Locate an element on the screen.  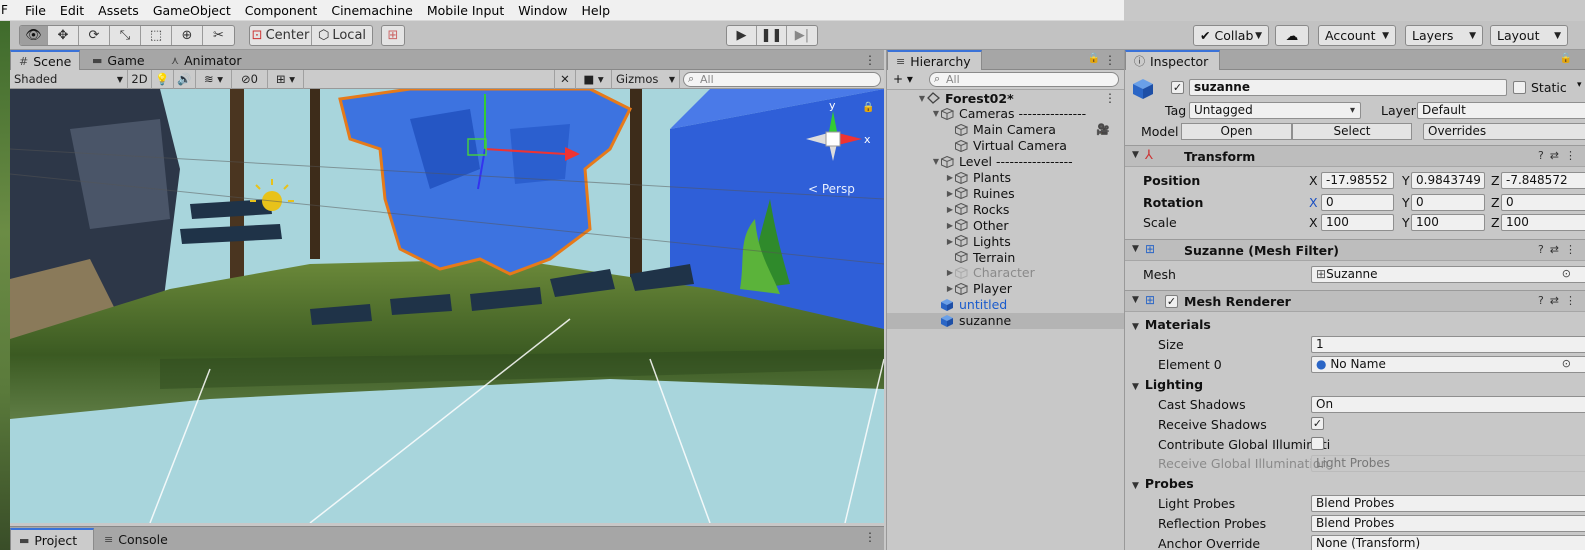
rotation-x-field: 0 is located at coordinates (1357, 202).